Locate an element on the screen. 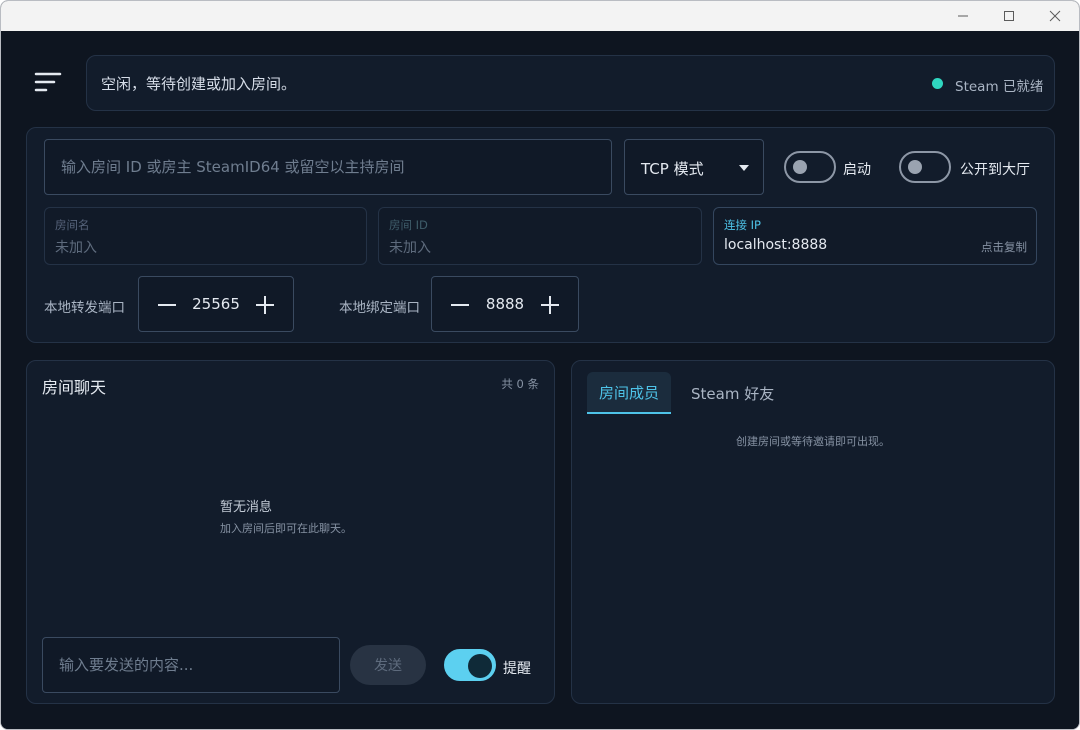  status-text: 空闲，等待创建或加入房间。 is located at coordinates (199, 84).